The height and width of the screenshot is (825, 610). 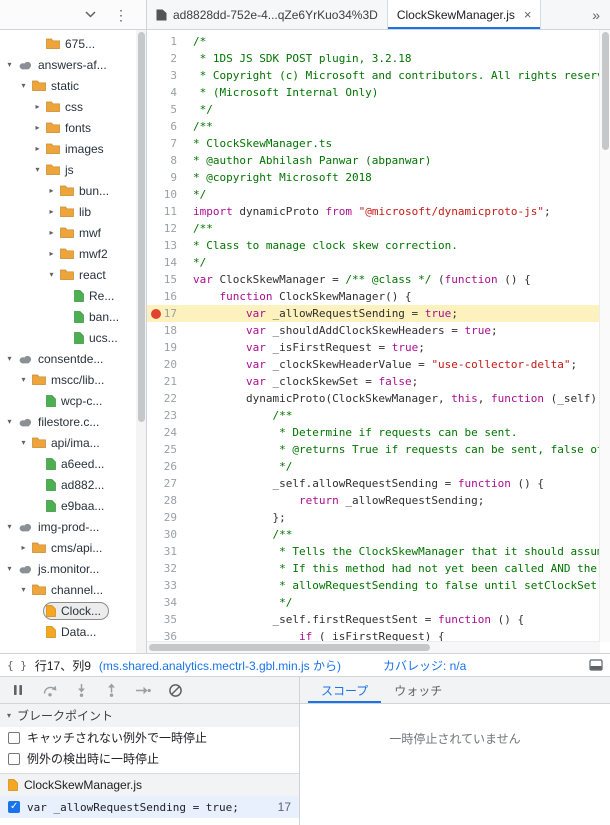 What do you see at coordinates (167, 415) in the screenshot?
I see `line-number: 23` at bounding box center [167, 415].